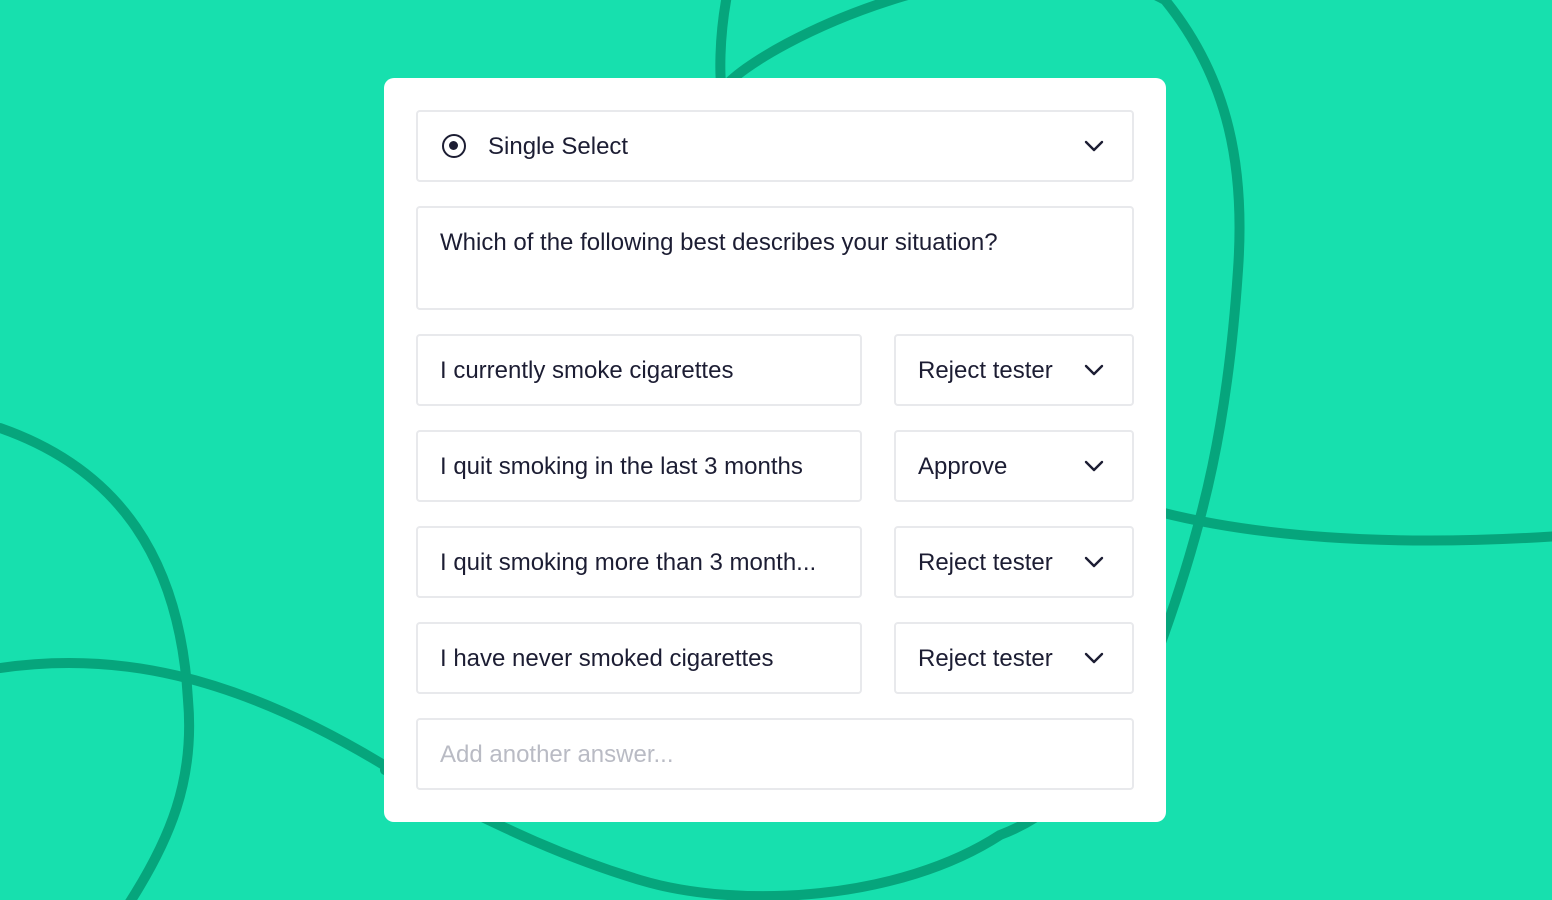 The width and height of the screenshot is (1552, 900). Describe the element at coordinates (963, 466) in the screenshot. I see `answer-rule-label: Approve` at that location.